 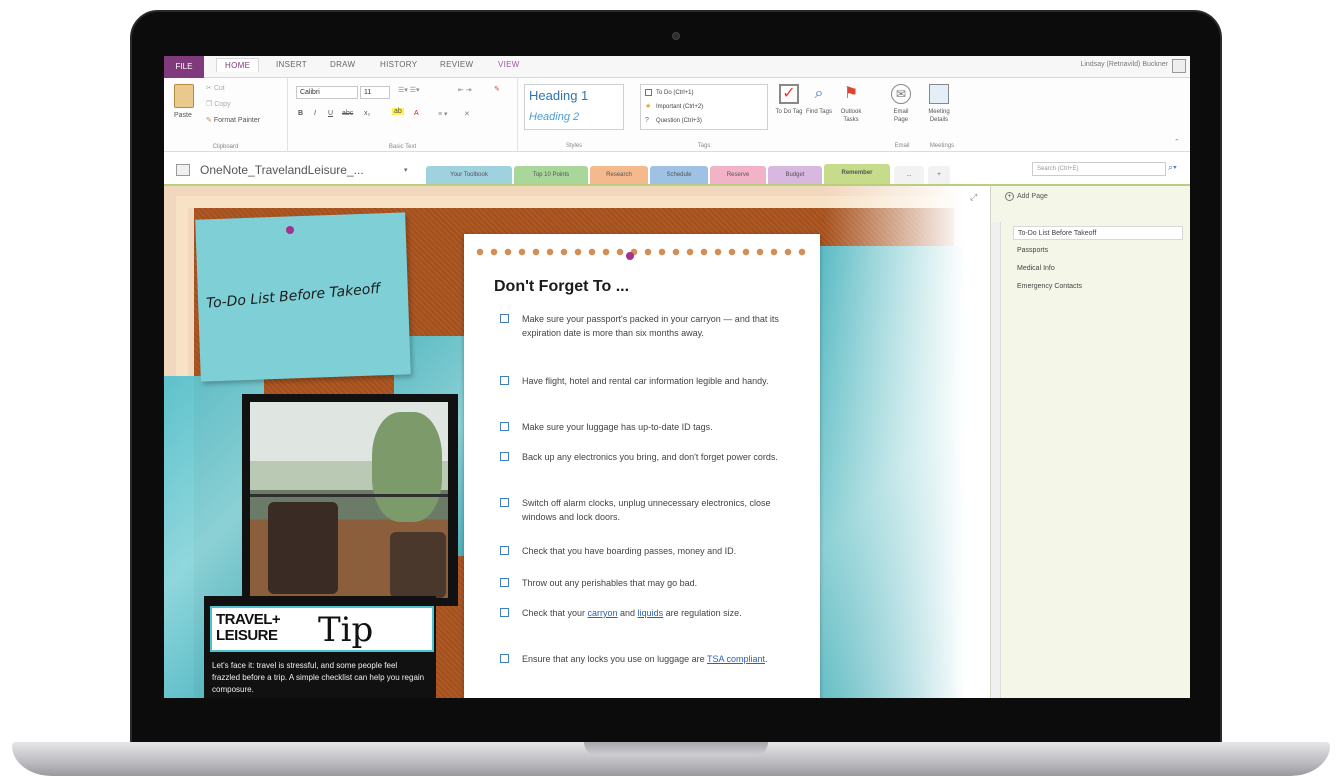 I want to click on tab-draw: DRAW, so click(x=342, y=64).